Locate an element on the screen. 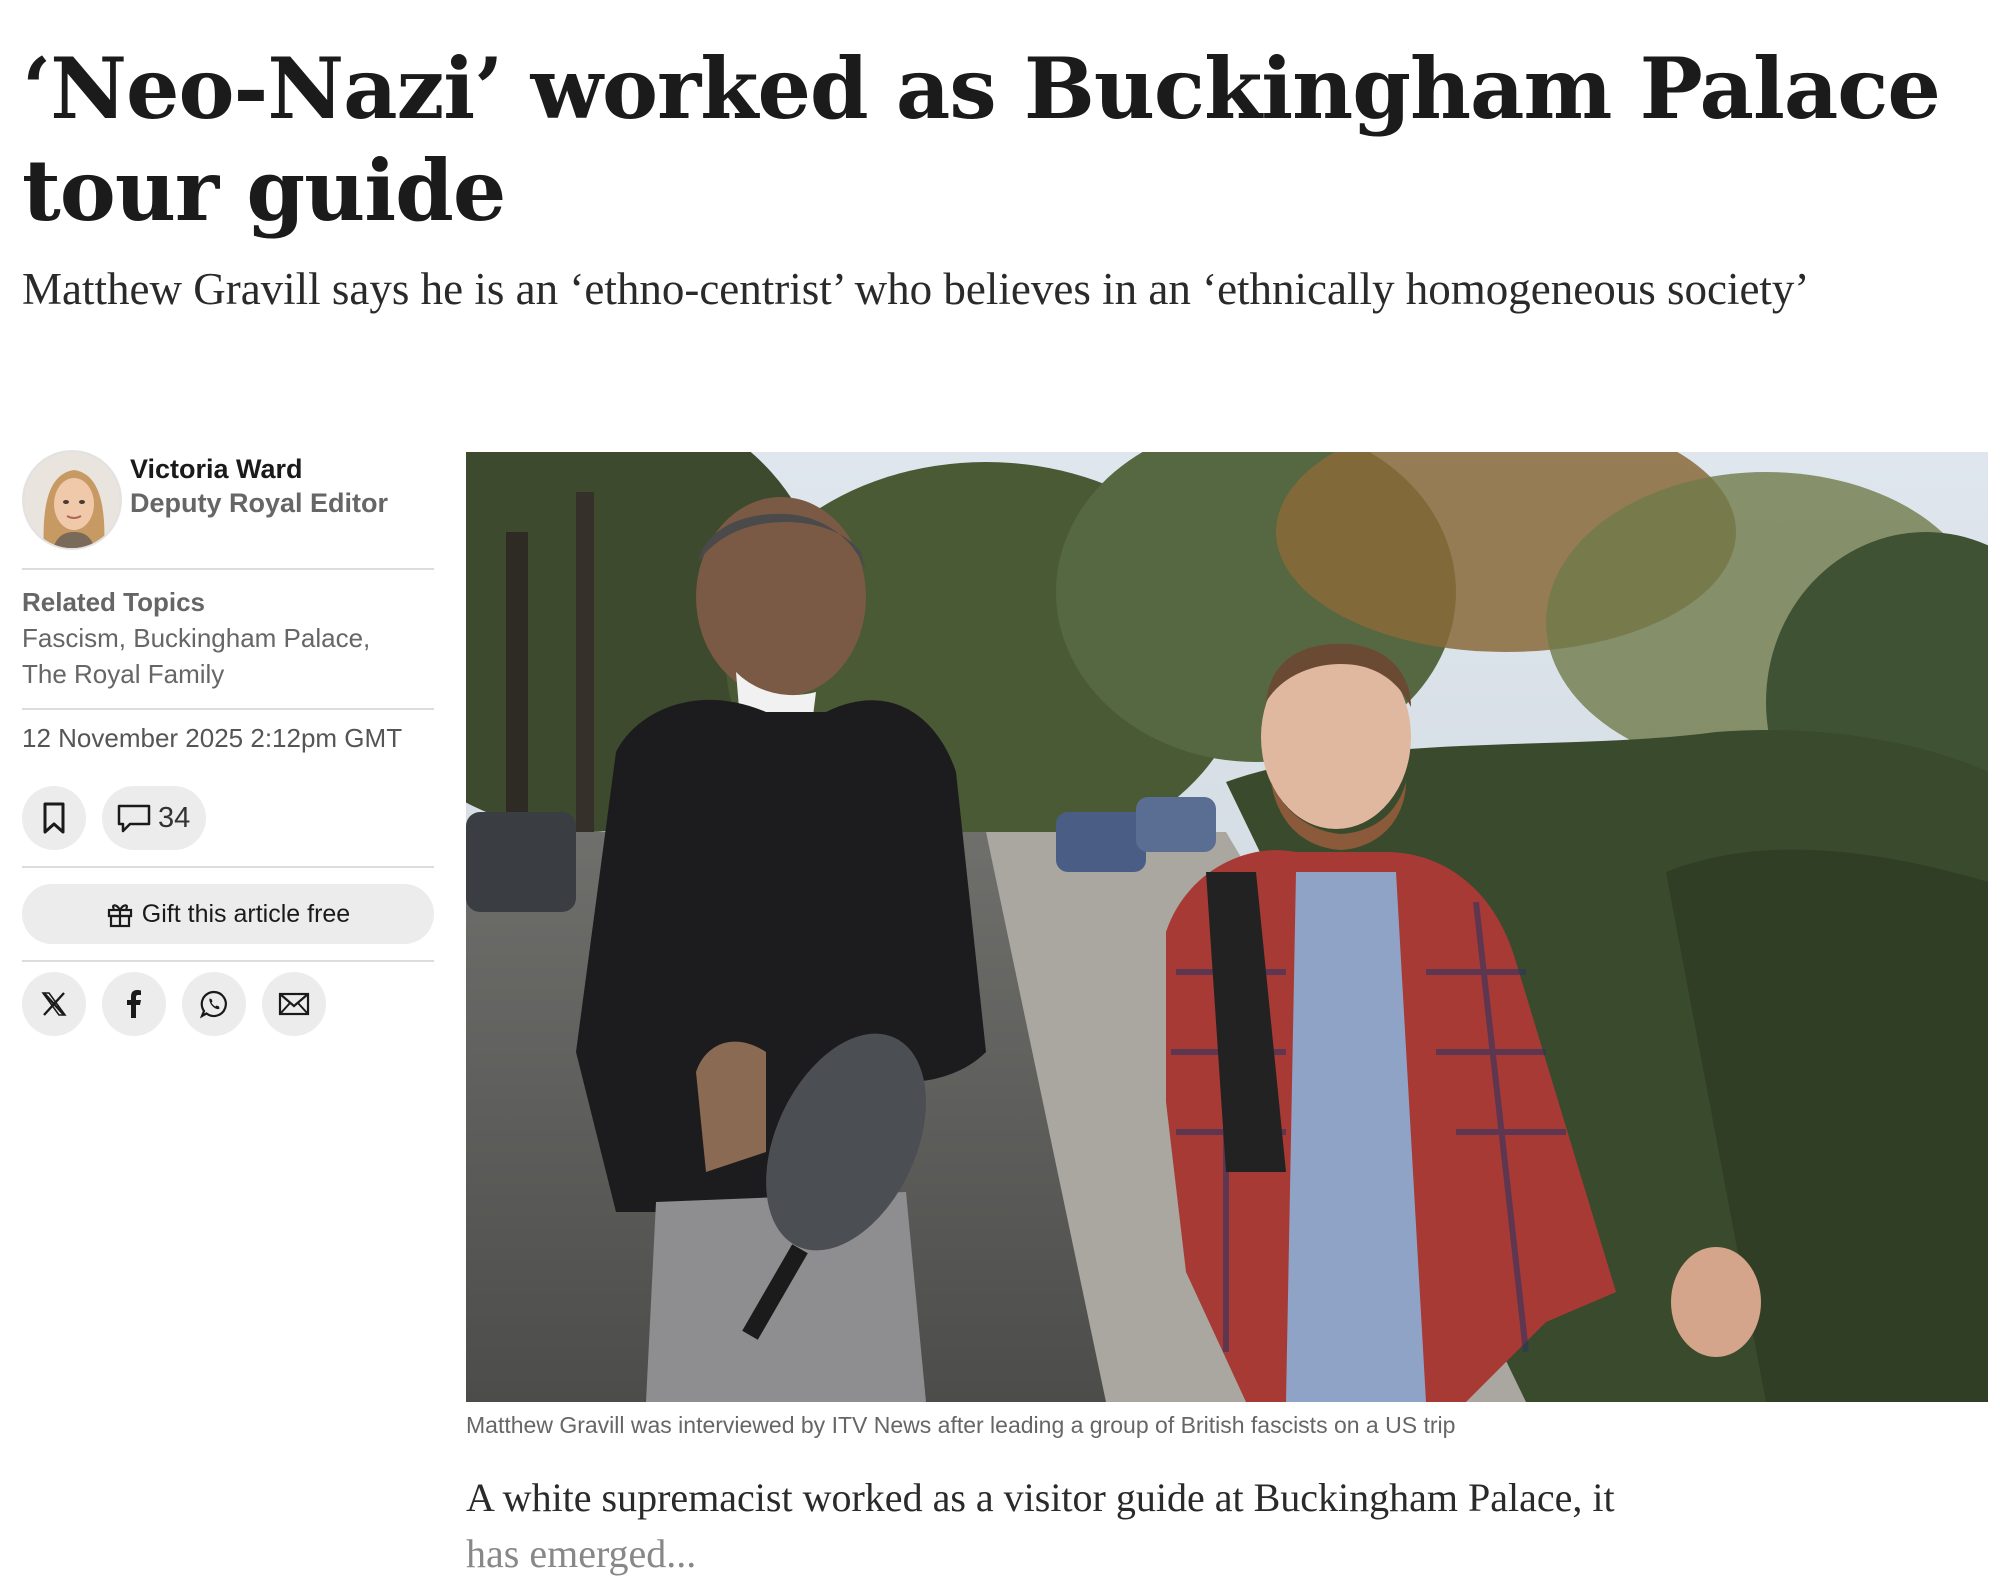 The width and height of the screenshot is (2000, 1578). author-name: Victoria Ward is located at coordinates (259, 469).